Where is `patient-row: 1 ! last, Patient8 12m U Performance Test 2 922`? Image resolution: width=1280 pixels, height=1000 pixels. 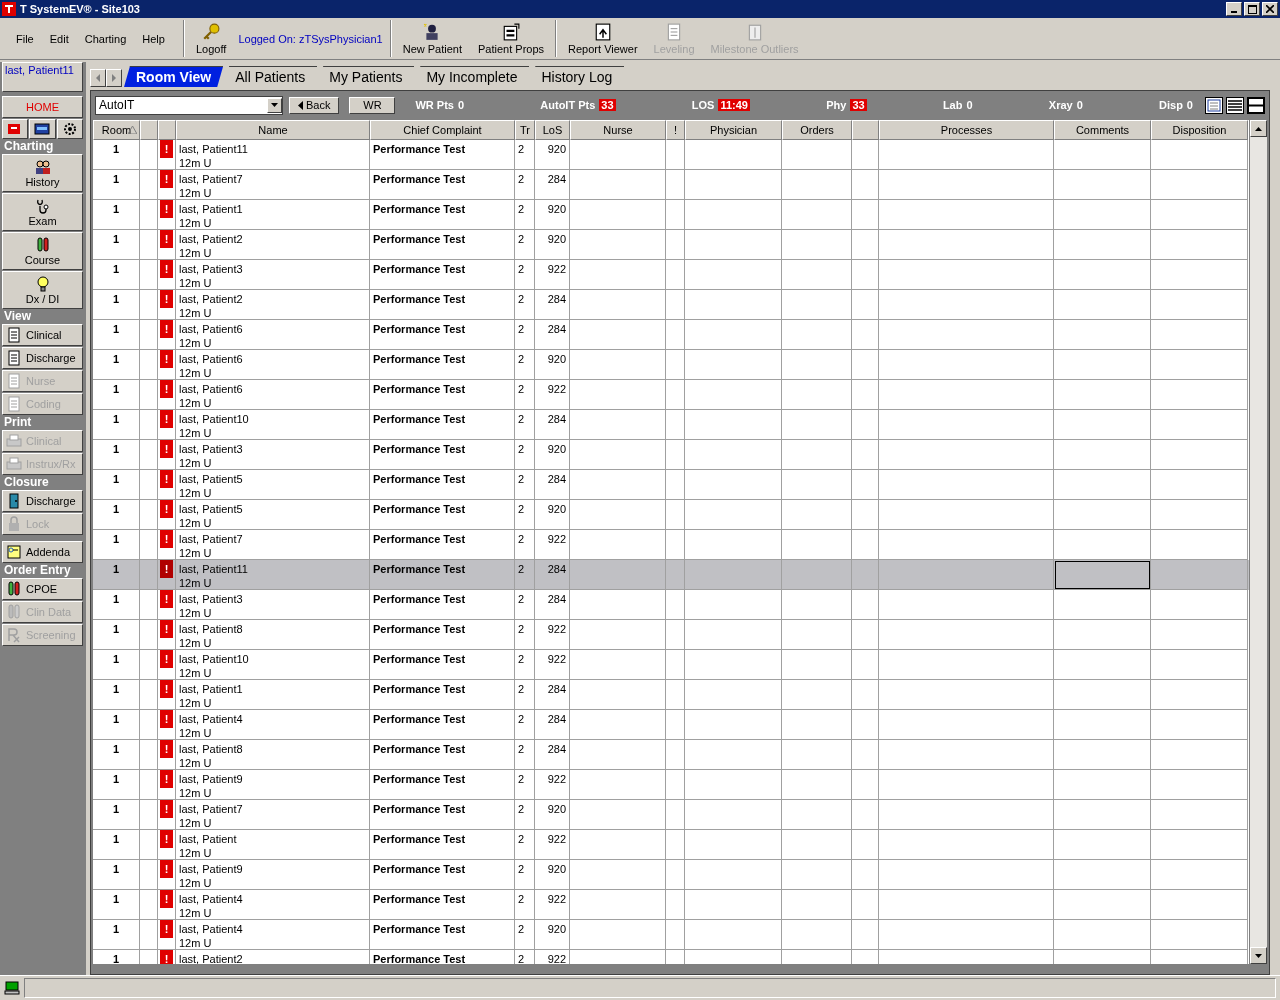 patient-row: 1 ! last, Patient8 12m U Performance Test 2 922 is located at coordinates (671, 635).